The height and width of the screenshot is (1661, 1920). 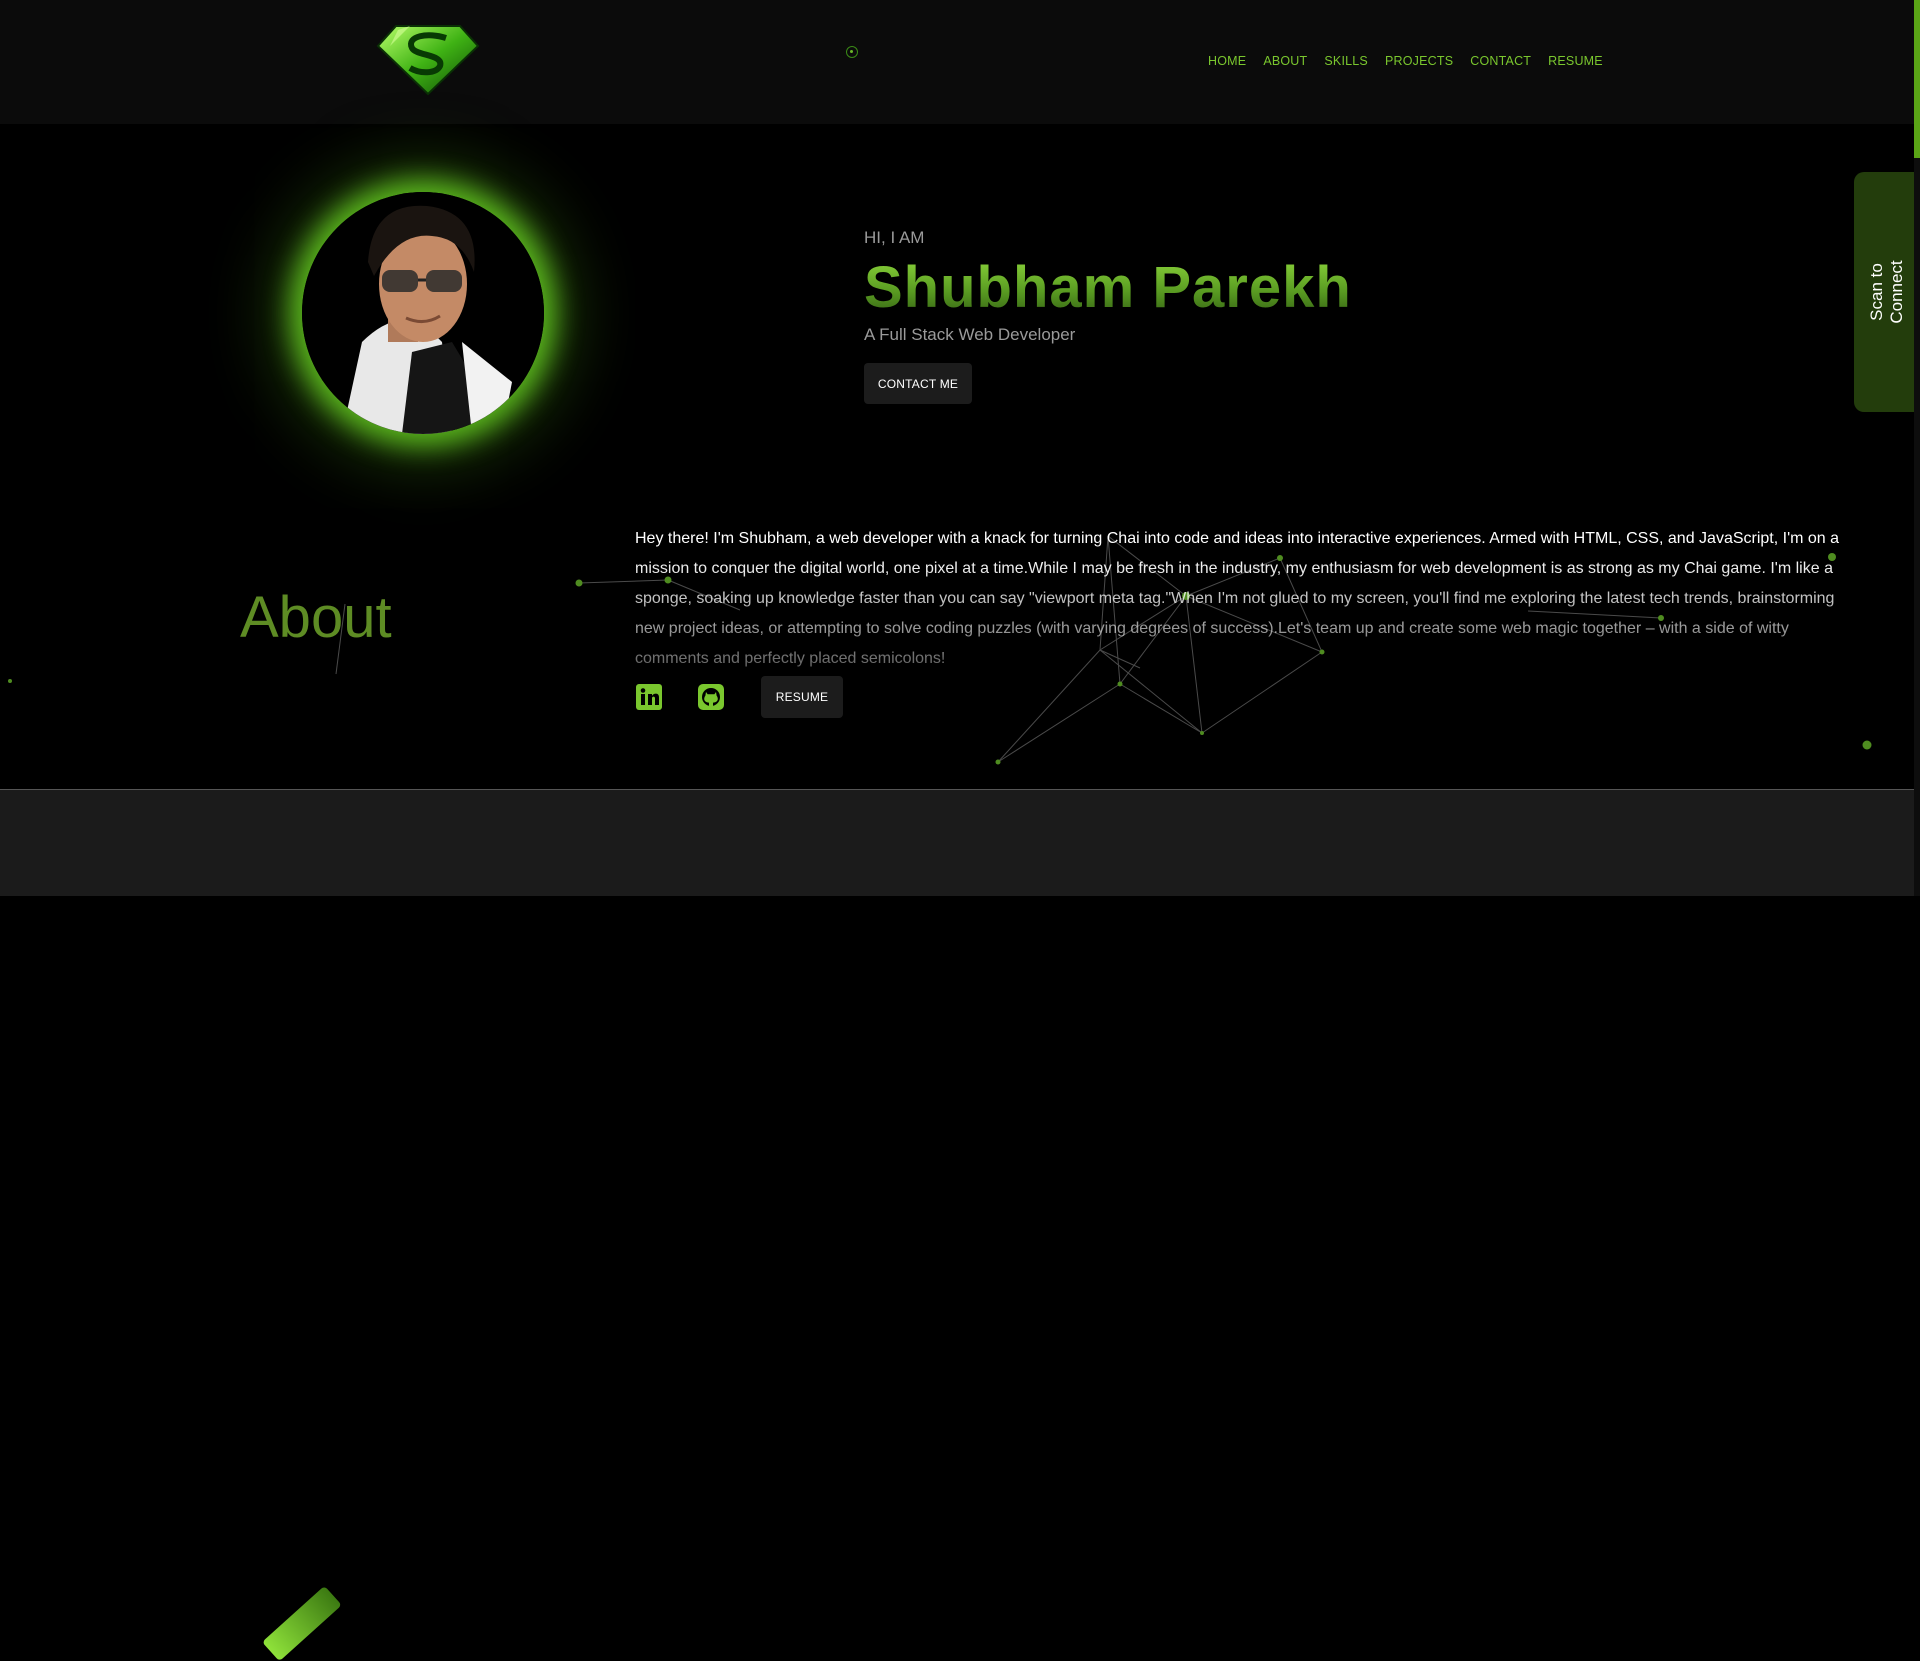 What do you see at coordinates (1108, 287) in the screenshot?
I see `hero-name: Shubham Parekh` at bounding box center [1108, 287].